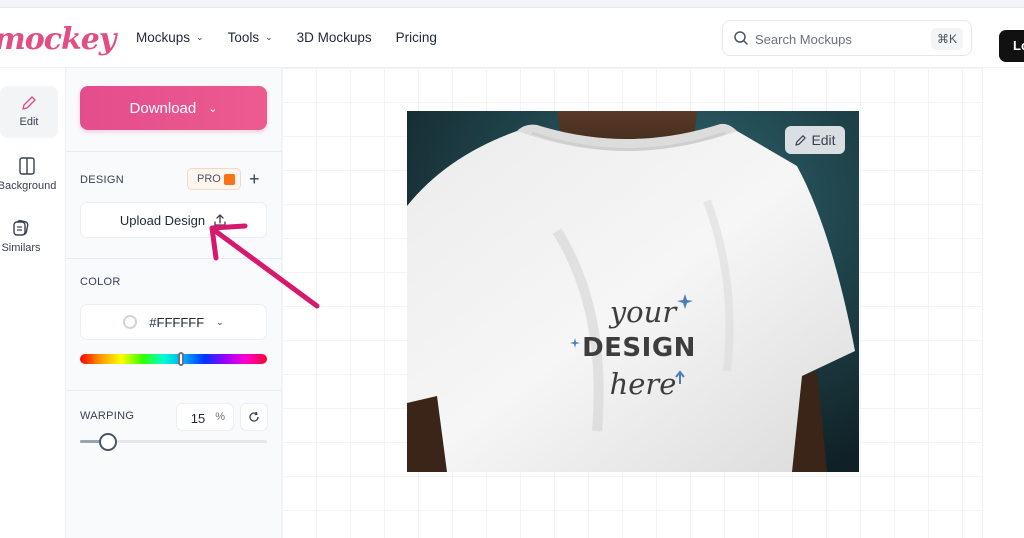 The image size is (1024, 538). Describe the element at coordinates (107, 416) in the screenshot. I see `warping-section-label: WARPING` at that location.